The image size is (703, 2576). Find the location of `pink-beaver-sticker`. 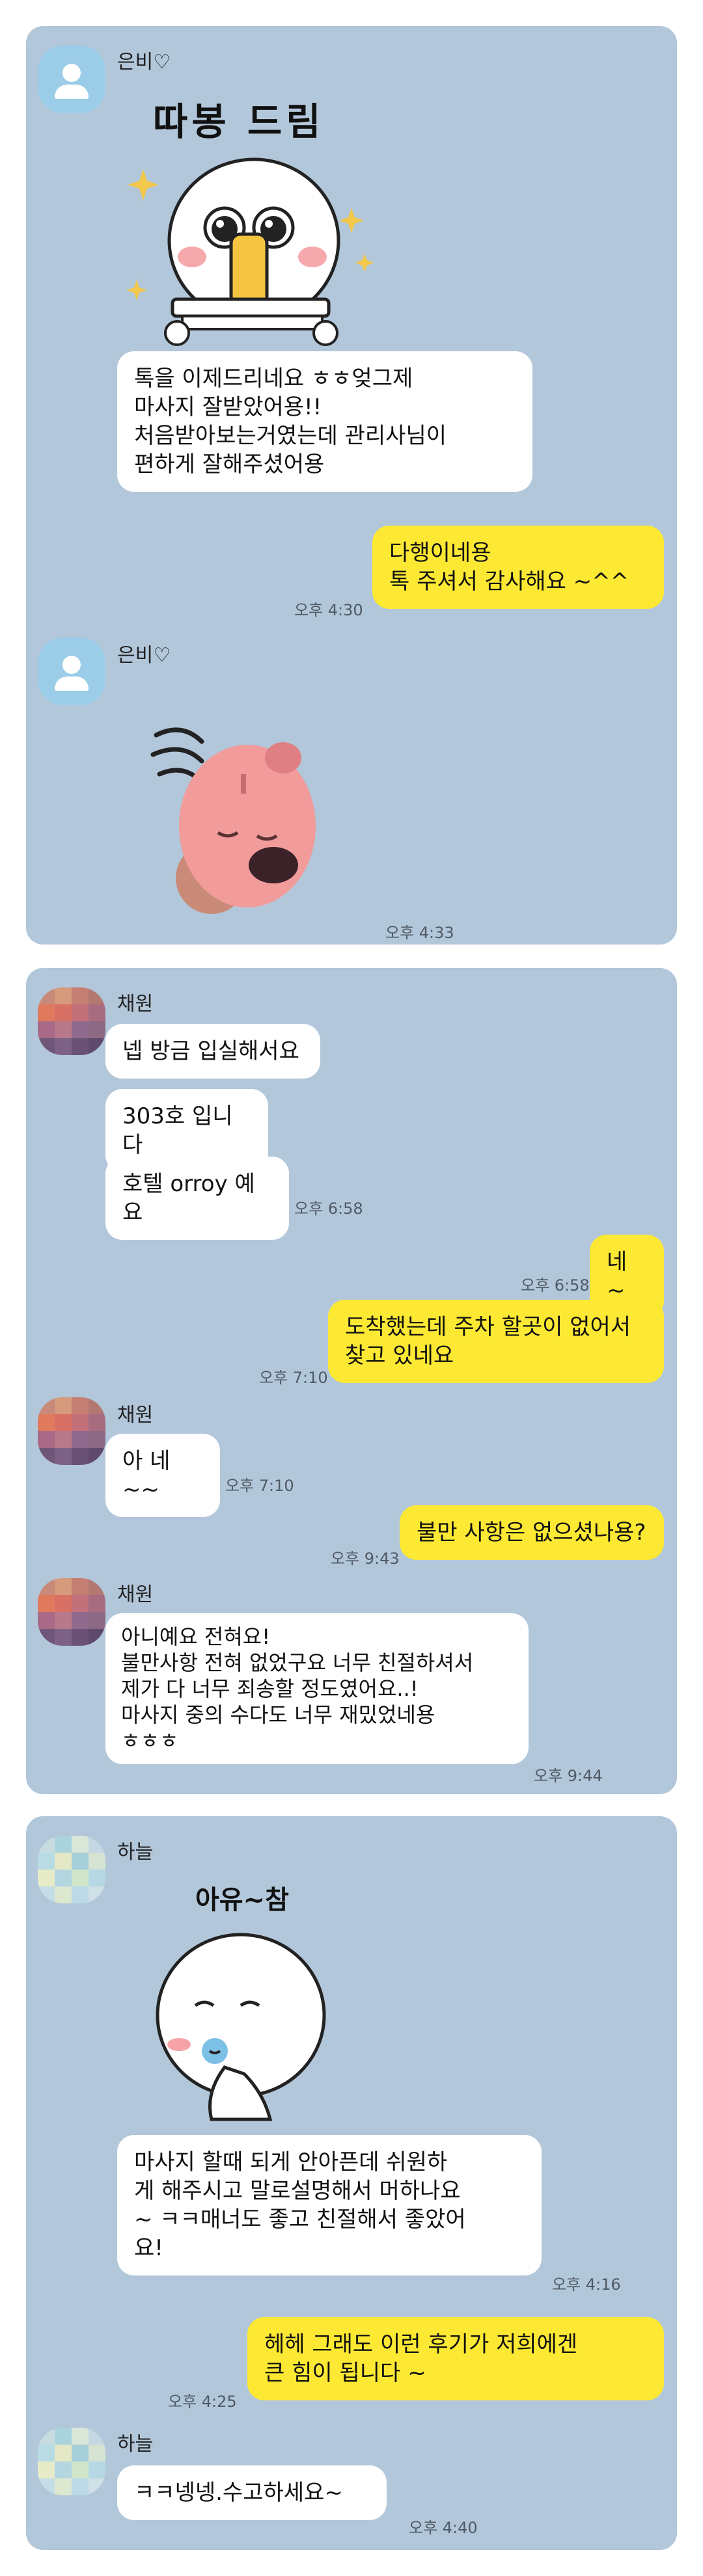

pink-beaver-sticker is located at coordinates (233, 820).